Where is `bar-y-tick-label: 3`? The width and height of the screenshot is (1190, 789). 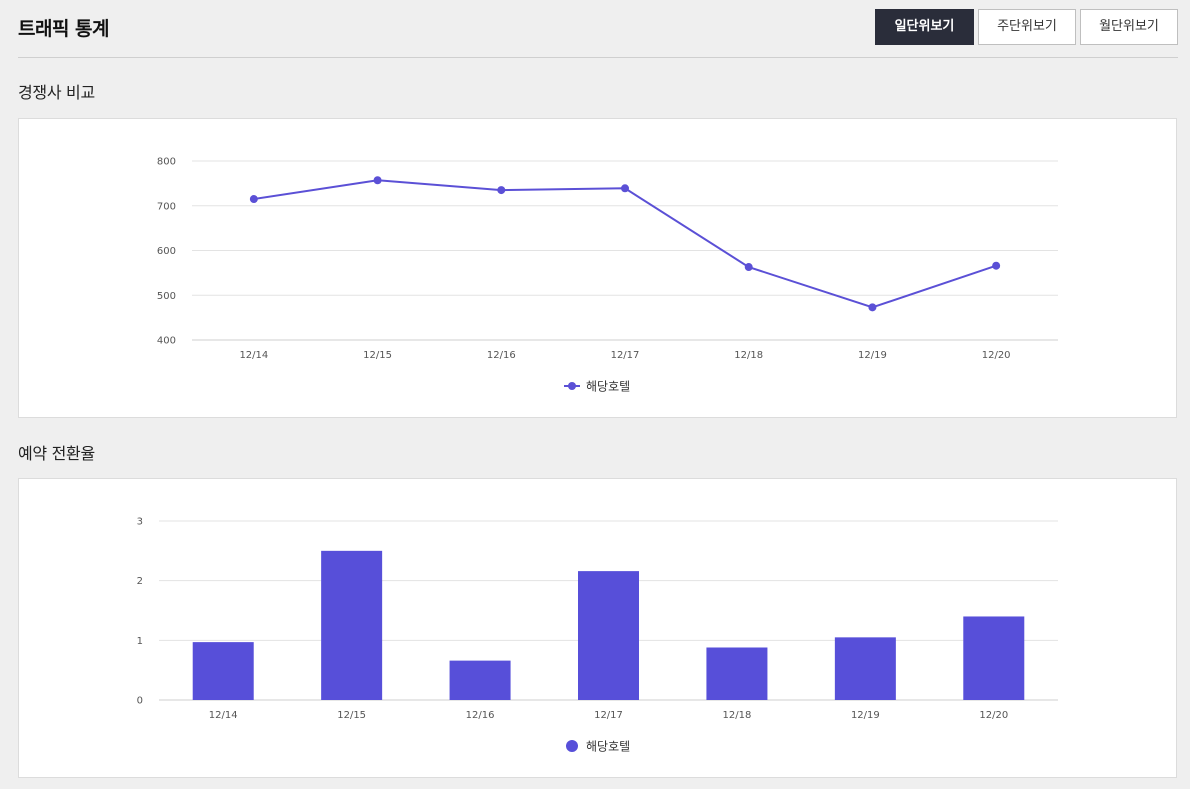 bar-y-tick-label: 3 is located at coordinates (140, 522).